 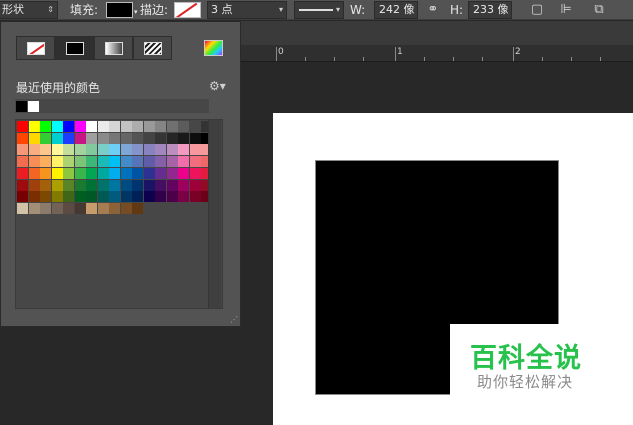 I want to click on path-alignment-icon: ⊫, so click(x=566, y=10).